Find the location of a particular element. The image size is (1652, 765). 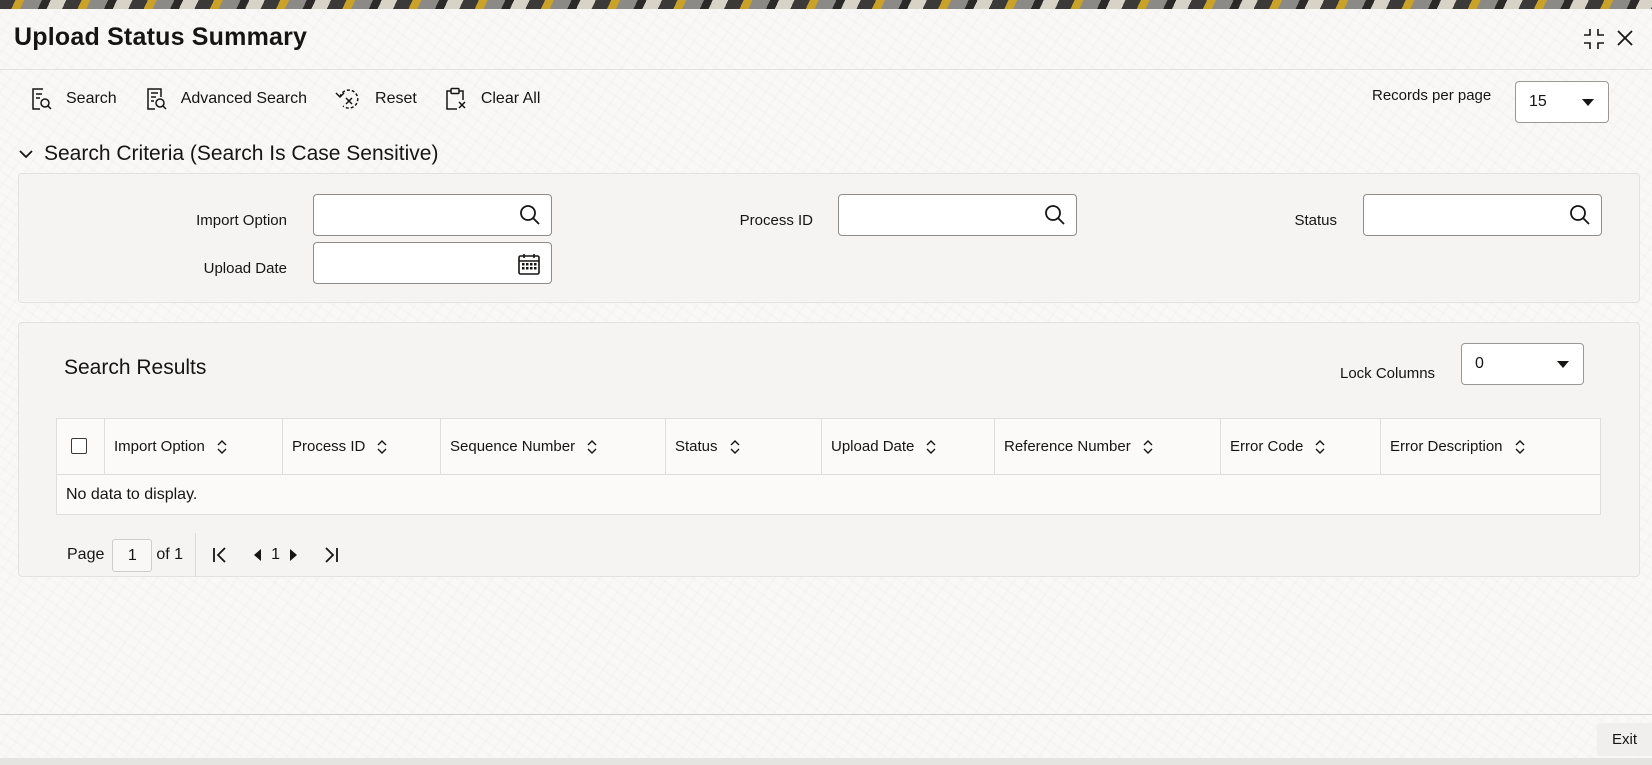

previous-page-icon is located at coordinates (257, 555).